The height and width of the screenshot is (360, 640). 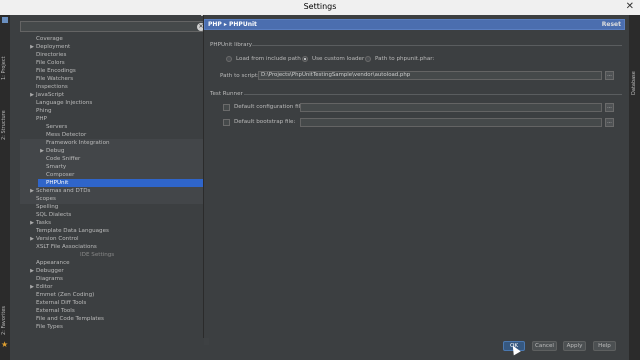 I want to click on default-bootstrap-field, so click(x=451, y=122).